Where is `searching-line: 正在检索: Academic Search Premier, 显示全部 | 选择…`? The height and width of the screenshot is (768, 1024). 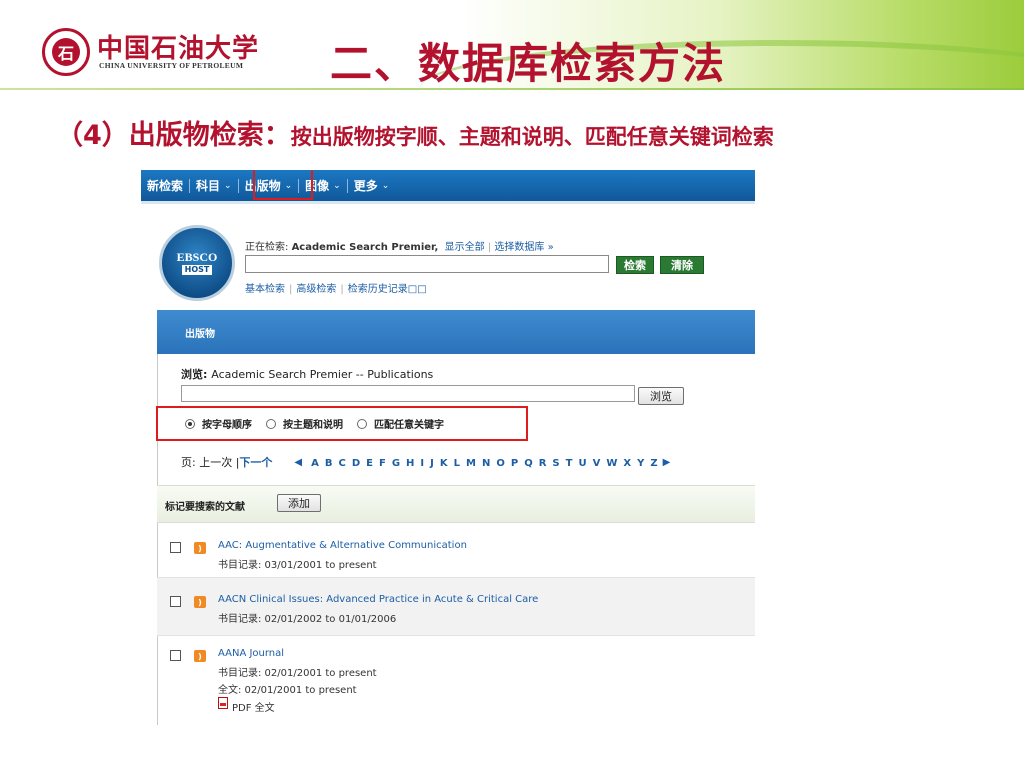 searching-line: 正在检索: Academic Search Premier, 显示全部 | 选择… is located at coordinates (399, 245).